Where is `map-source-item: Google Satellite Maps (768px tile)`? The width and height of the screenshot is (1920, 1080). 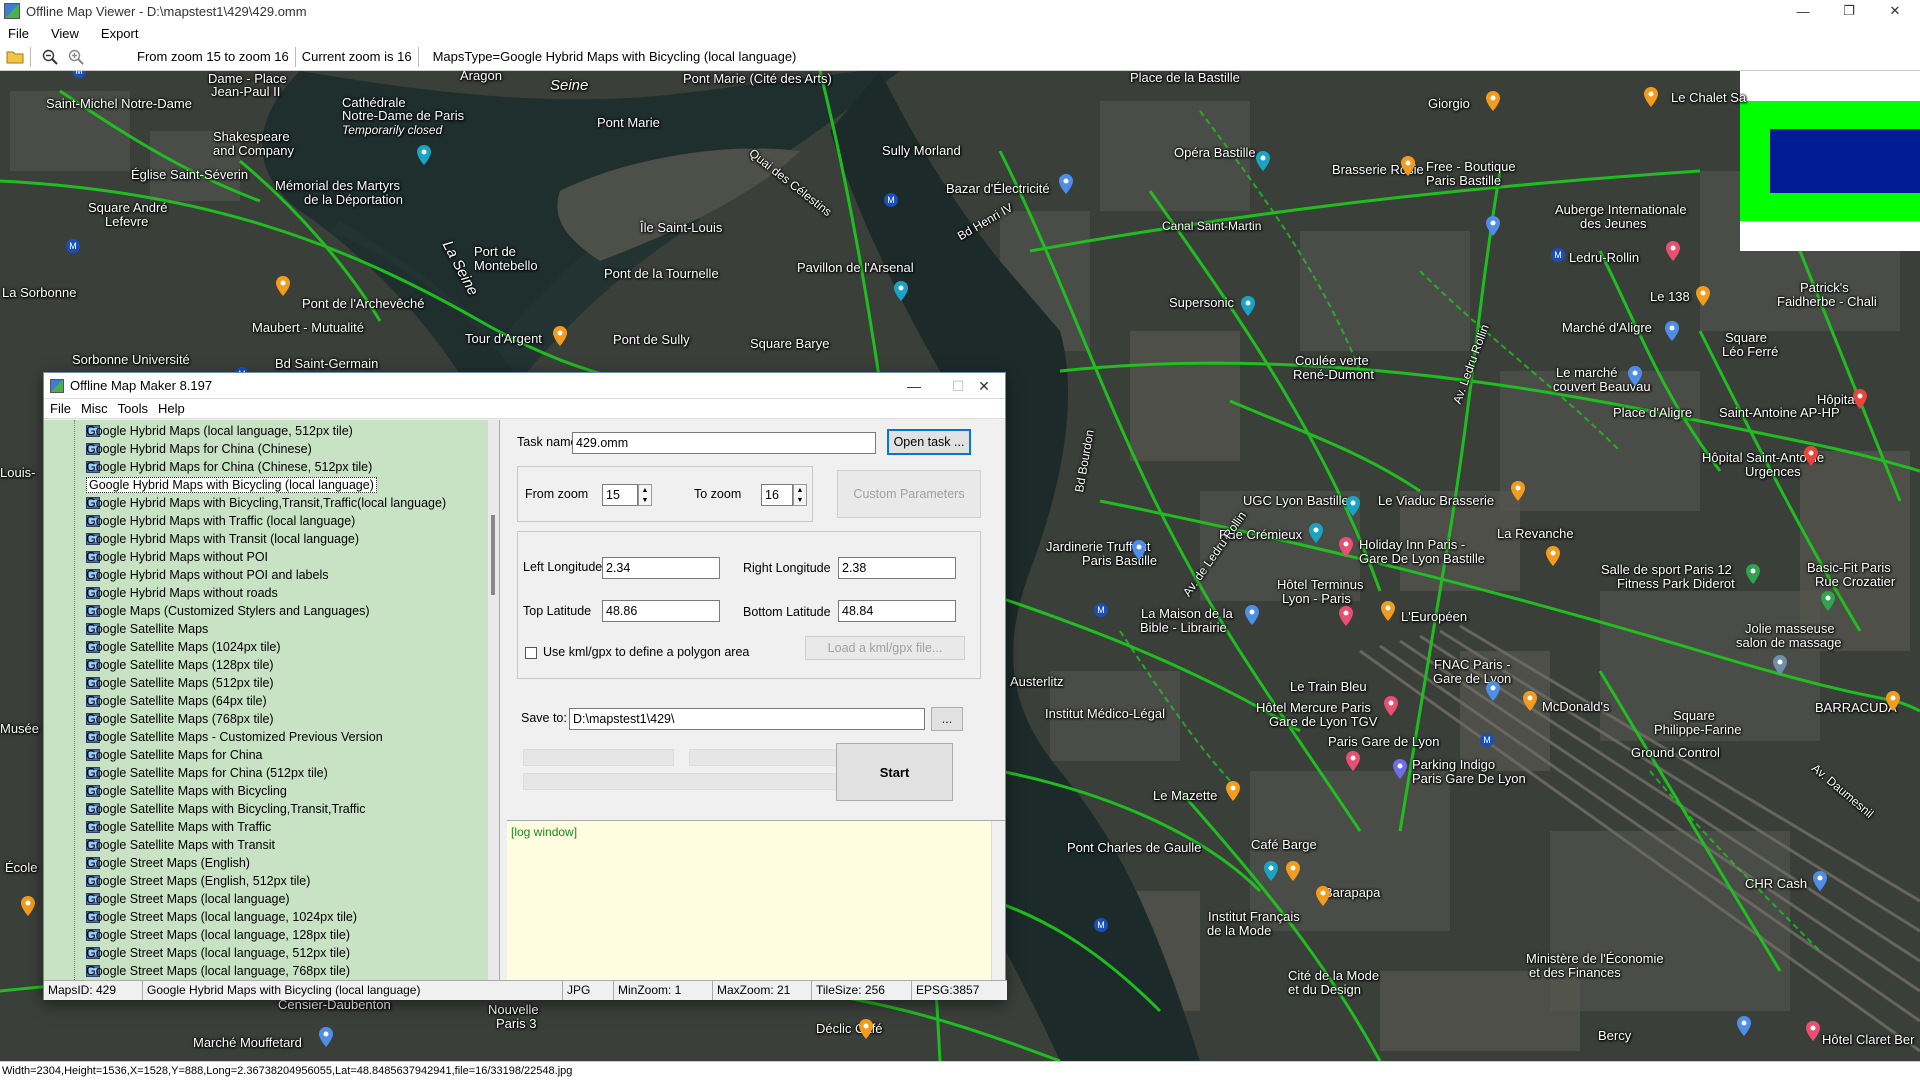
map-source-item: Google Satellite Maps (768px tile) is located at coordinates (180, 719).